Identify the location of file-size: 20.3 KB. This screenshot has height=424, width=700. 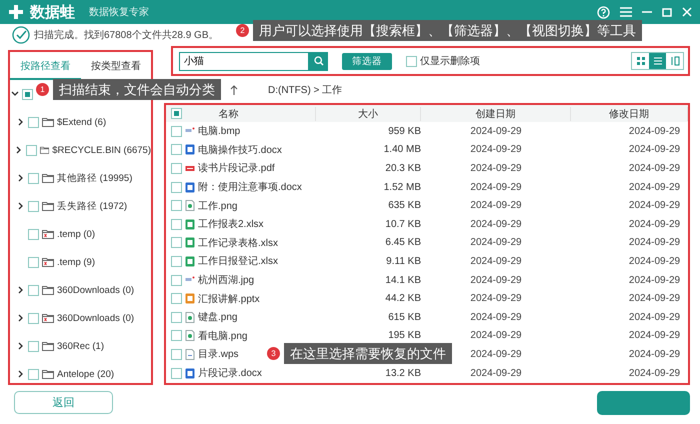
(403, 168).